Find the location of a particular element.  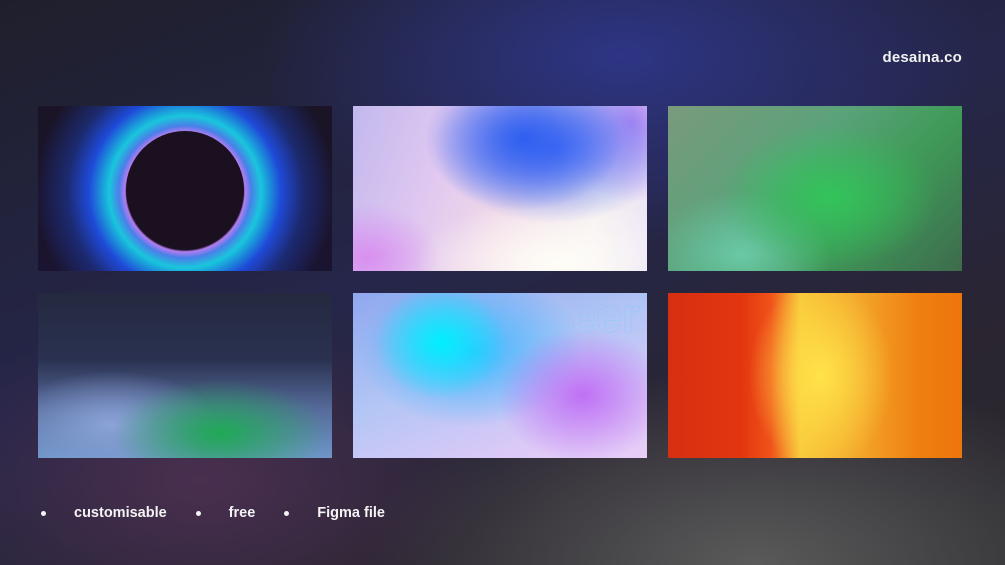

feature-item: free is located at coordinates (224, 513).